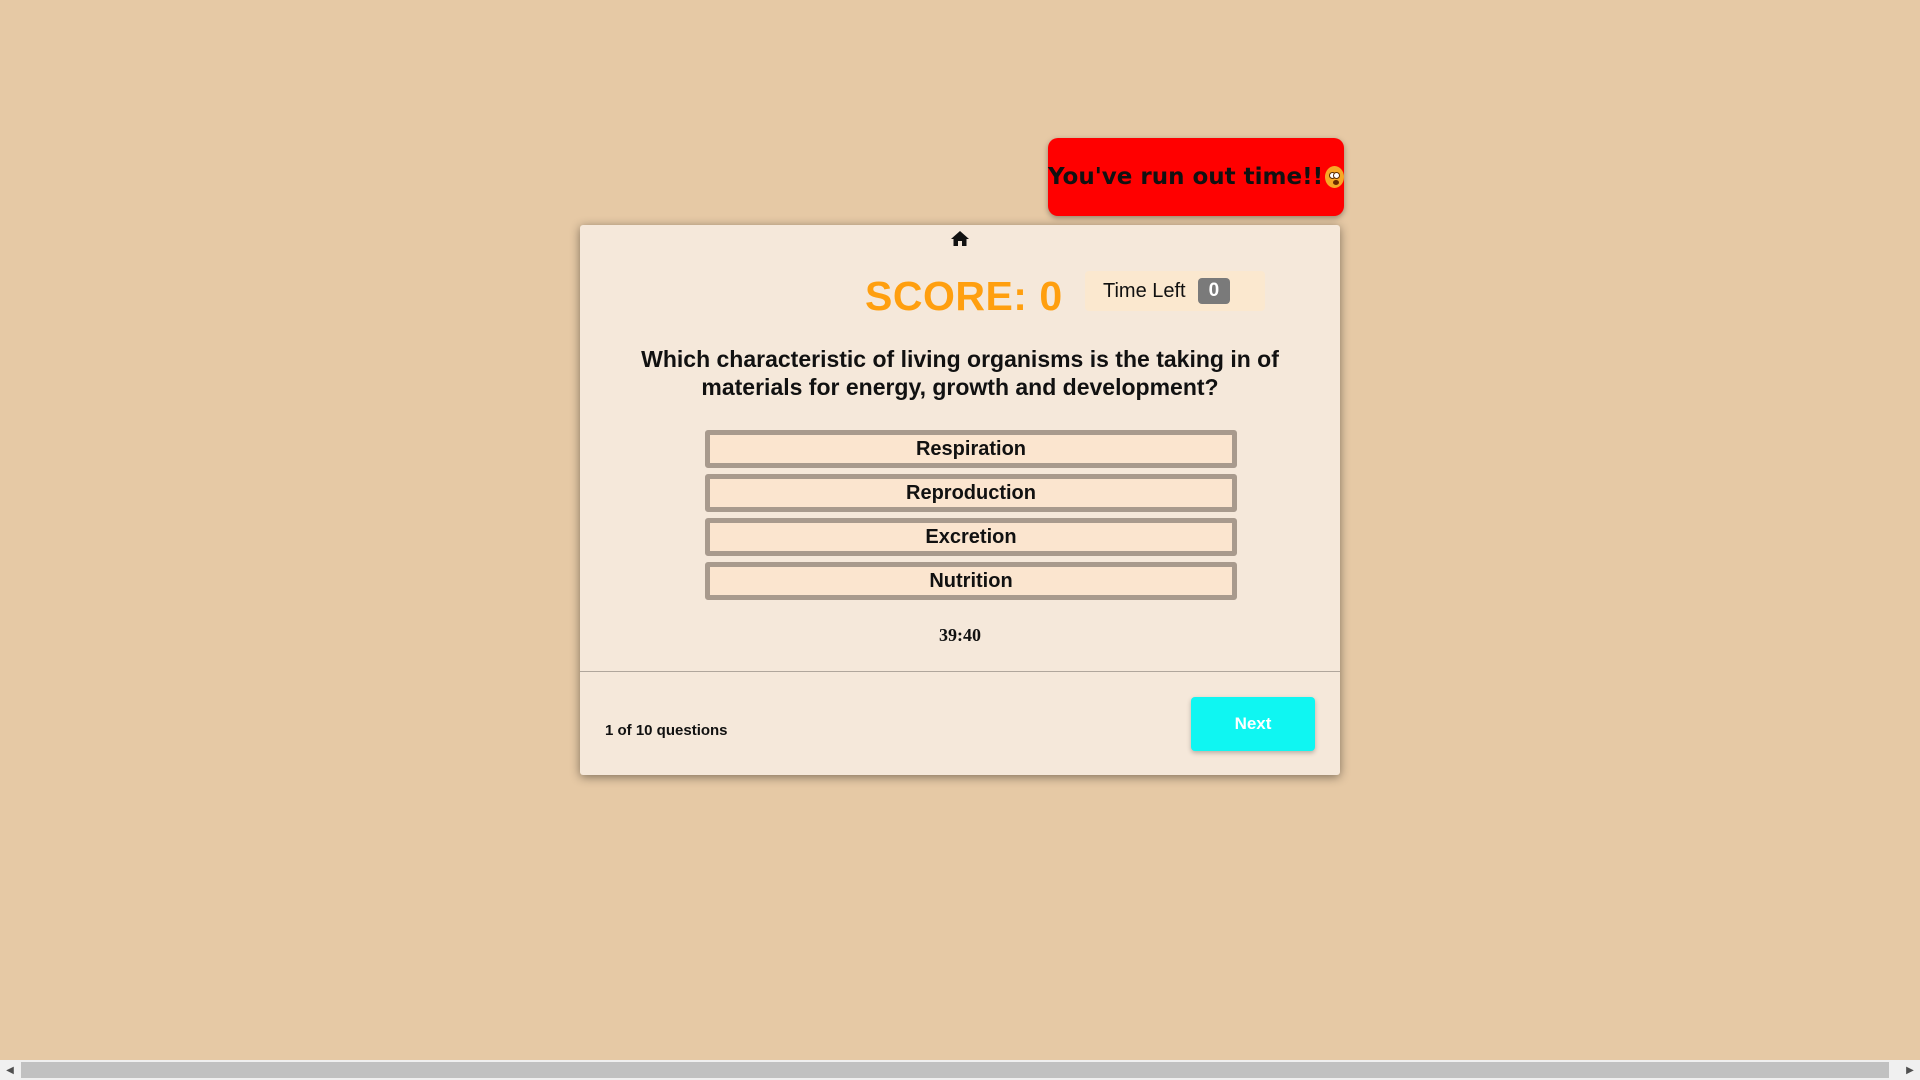 The width and height of the screenshot is (1920, 1080). I want to click on option-respiration: Respiration, so click(971, 449).